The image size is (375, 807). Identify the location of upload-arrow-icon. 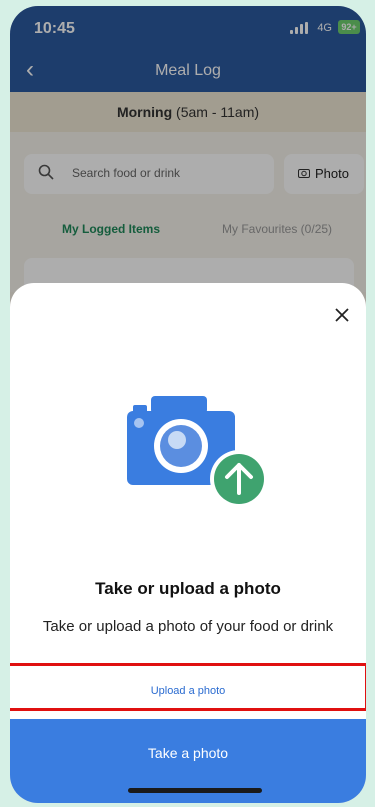
(239, 479).